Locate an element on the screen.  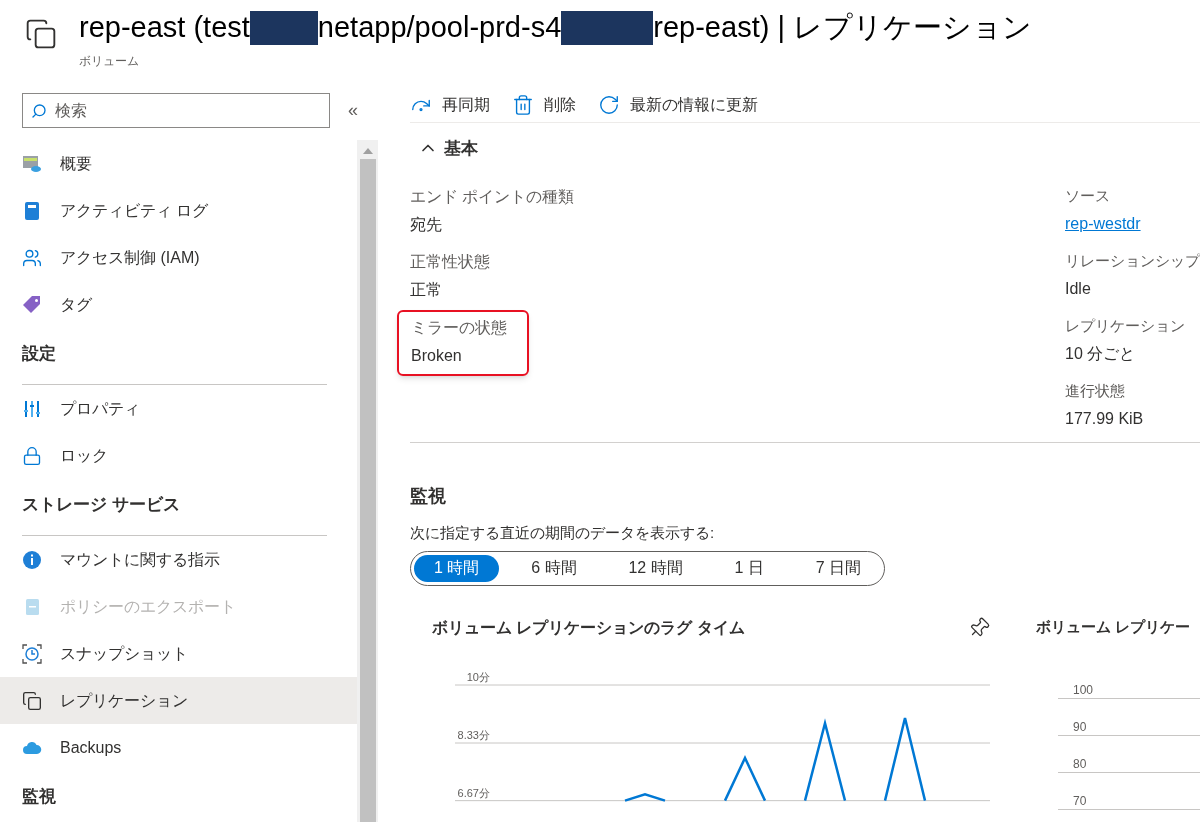
field-label: 正常性状態 is located at coordinates (450, 262).